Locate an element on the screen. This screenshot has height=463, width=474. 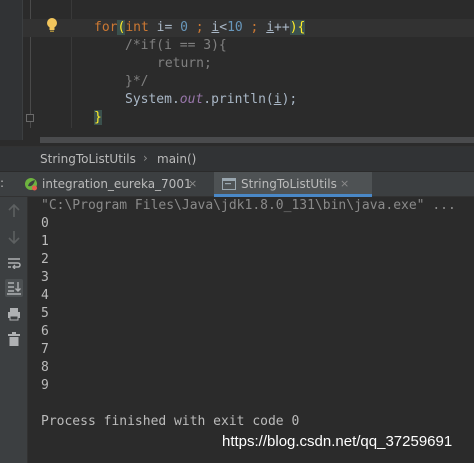
matched-brace: { is located at coordinates (301, 27).